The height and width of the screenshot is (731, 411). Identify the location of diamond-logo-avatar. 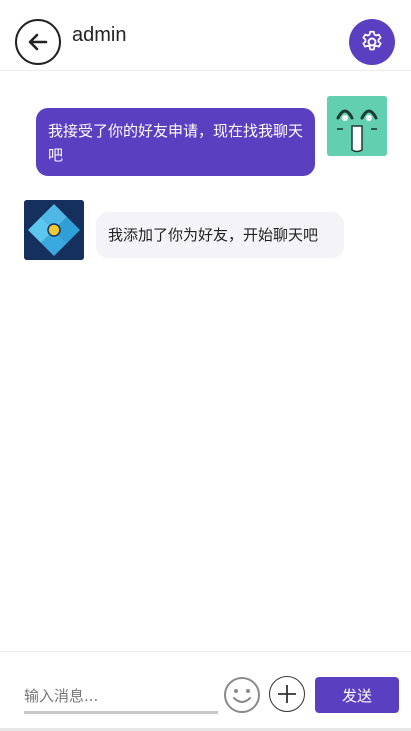
(54, 230).